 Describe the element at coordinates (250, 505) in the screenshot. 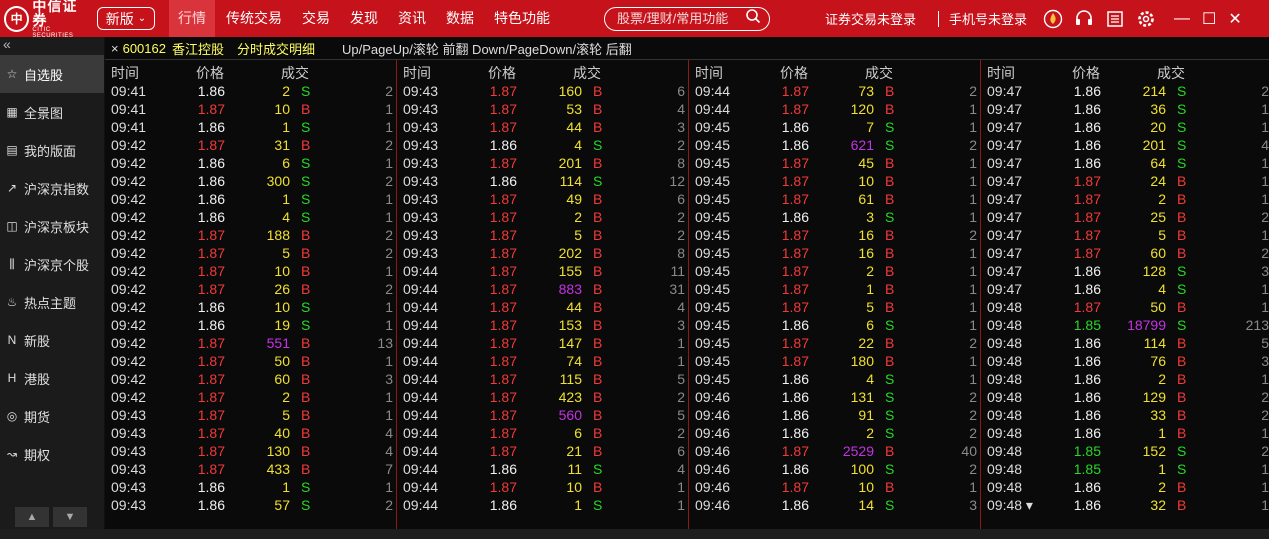

I see `table-row: 09:43 1.86 57 S 2` at that location.